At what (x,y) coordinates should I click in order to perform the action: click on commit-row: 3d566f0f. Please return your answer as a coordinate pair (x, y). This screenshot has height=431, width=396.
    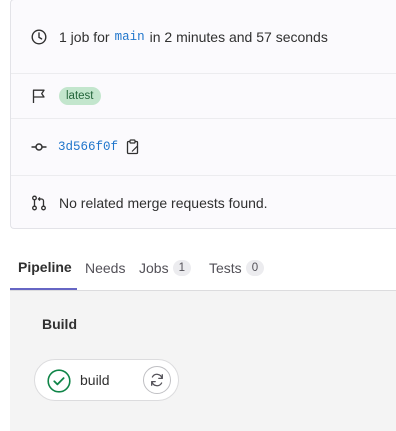
    Looking at the image, I should click on (203, 147).